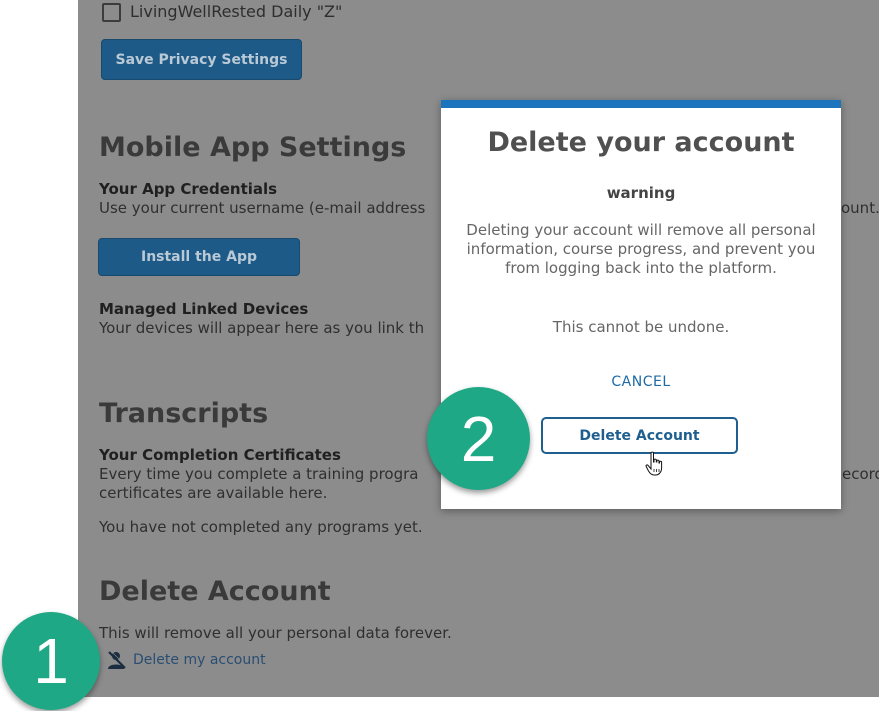 This screenshot has height=711, width=879. Describe the element at coordinates (213, 493) in the screenshot. I see `certificates-text-2: certificates are available here.` at that location.